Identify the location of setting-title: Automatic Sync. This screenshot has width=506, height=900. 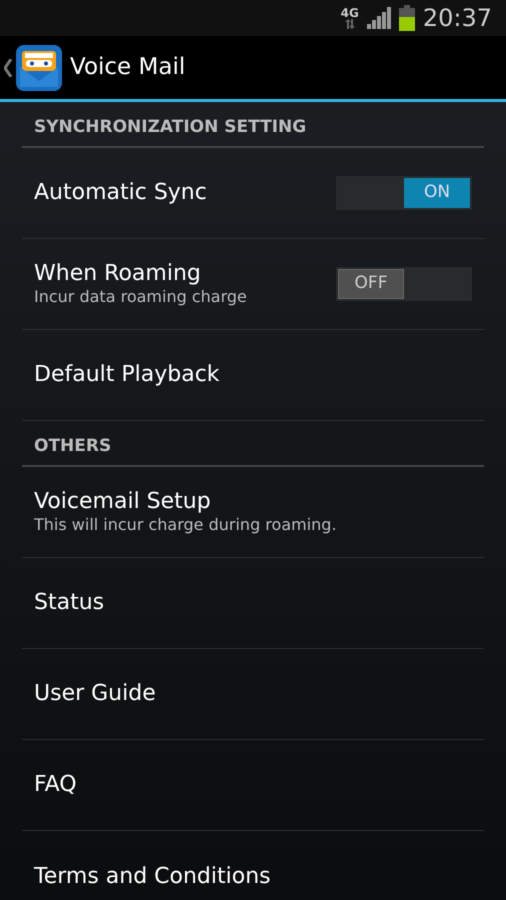
(120, 193).